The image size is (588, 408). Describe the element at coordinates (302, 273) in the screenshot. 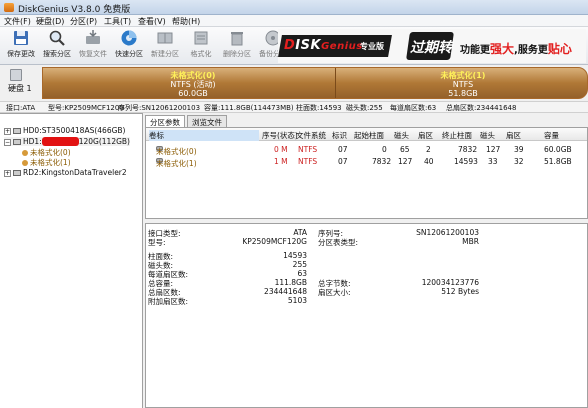

I see `value-sectors-per-track: 63` at that location.